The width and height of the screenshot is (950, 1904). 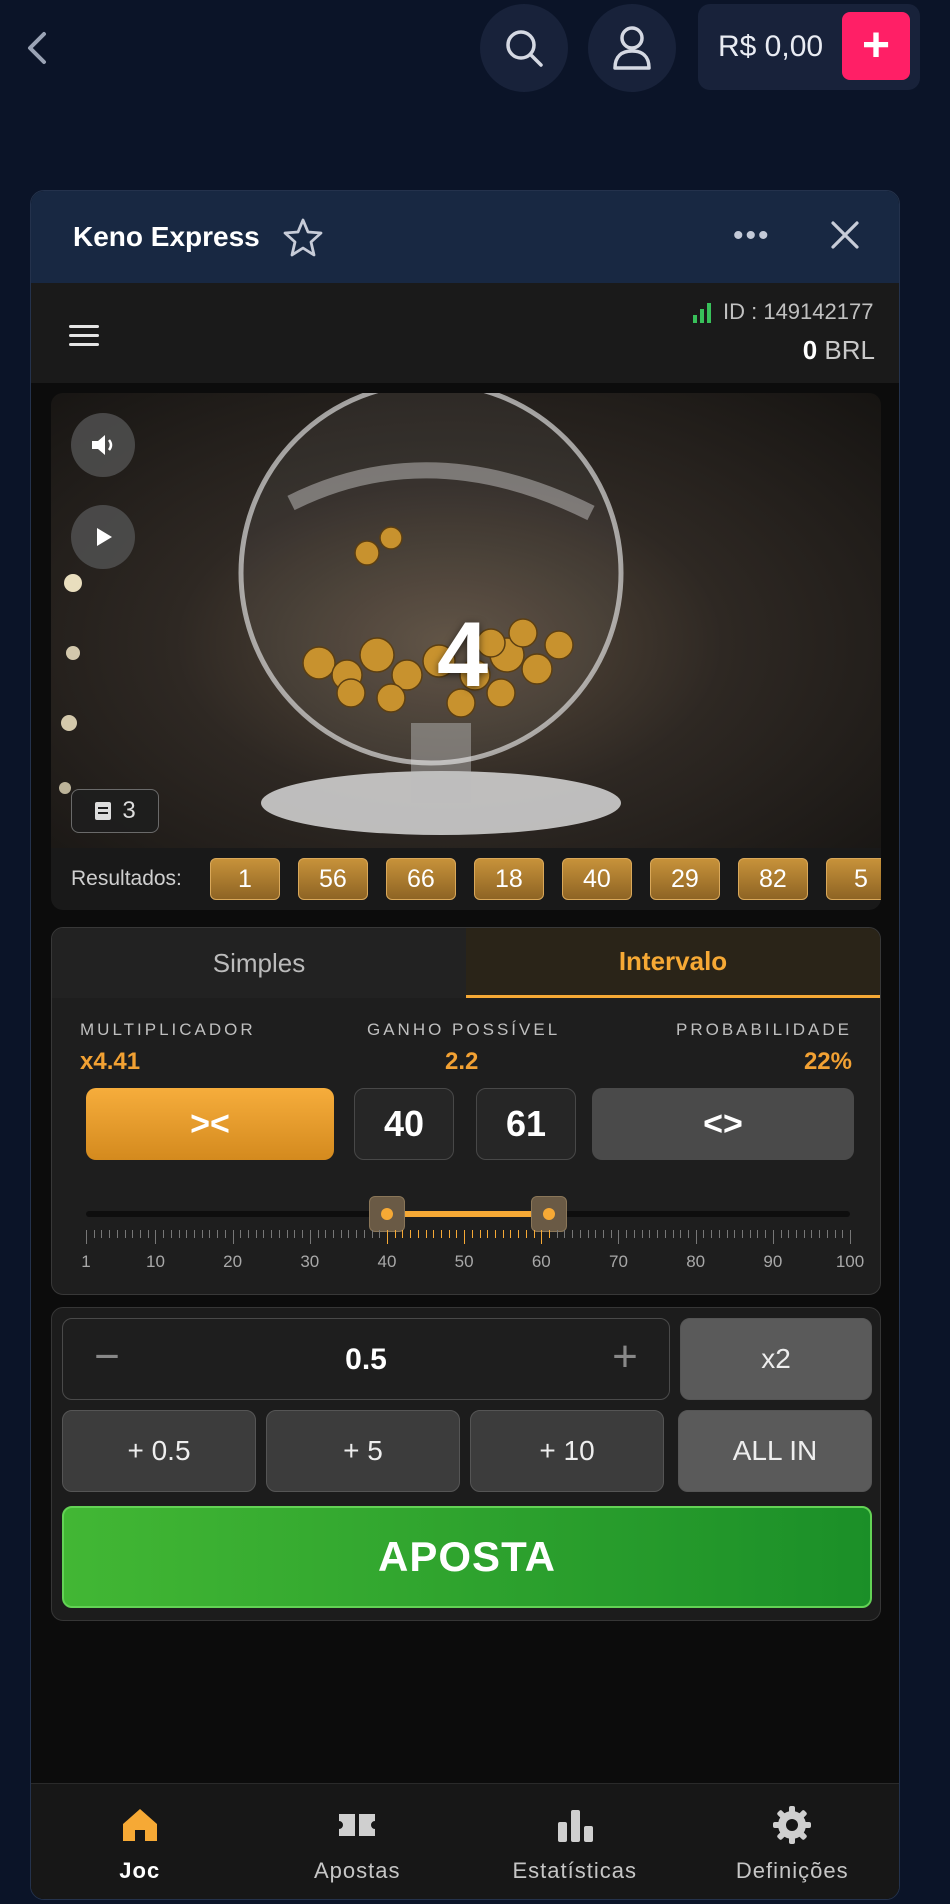 I want to click on deposit-button: +, so click(x=876, y=46).